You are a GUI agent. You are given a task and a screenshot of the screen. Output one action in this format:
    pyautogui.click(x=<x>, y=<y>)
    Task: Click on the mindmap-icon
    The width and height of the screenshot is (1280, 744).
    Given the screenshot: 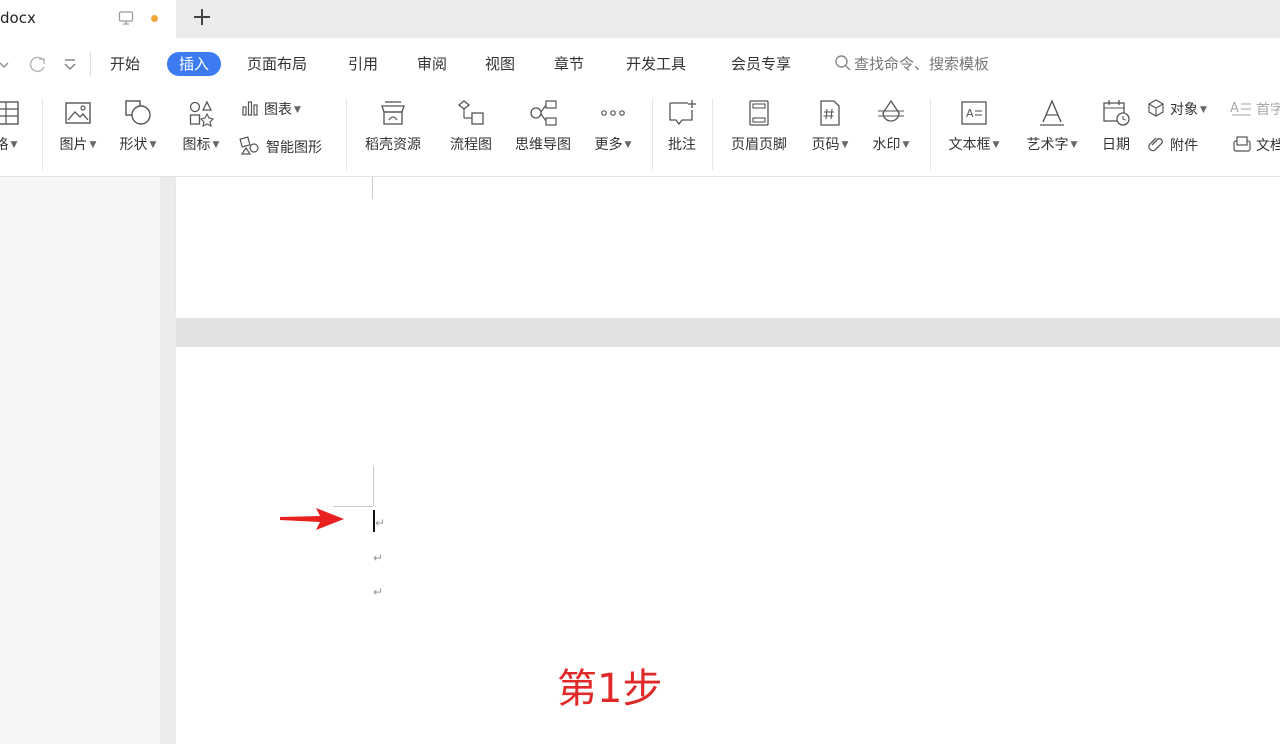 What is the action you would take?
    pyautogui.click(x=543, y=113)
    